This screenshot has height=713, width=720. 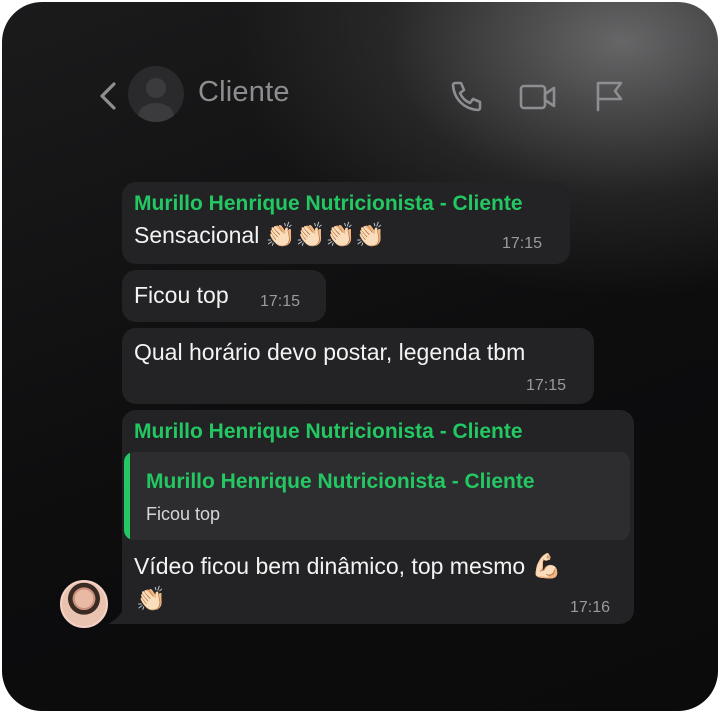 I want to click on message-text: Sensacional 👏🏻👏🏻👏🏻👏🏻, so click(x=259, y=235).